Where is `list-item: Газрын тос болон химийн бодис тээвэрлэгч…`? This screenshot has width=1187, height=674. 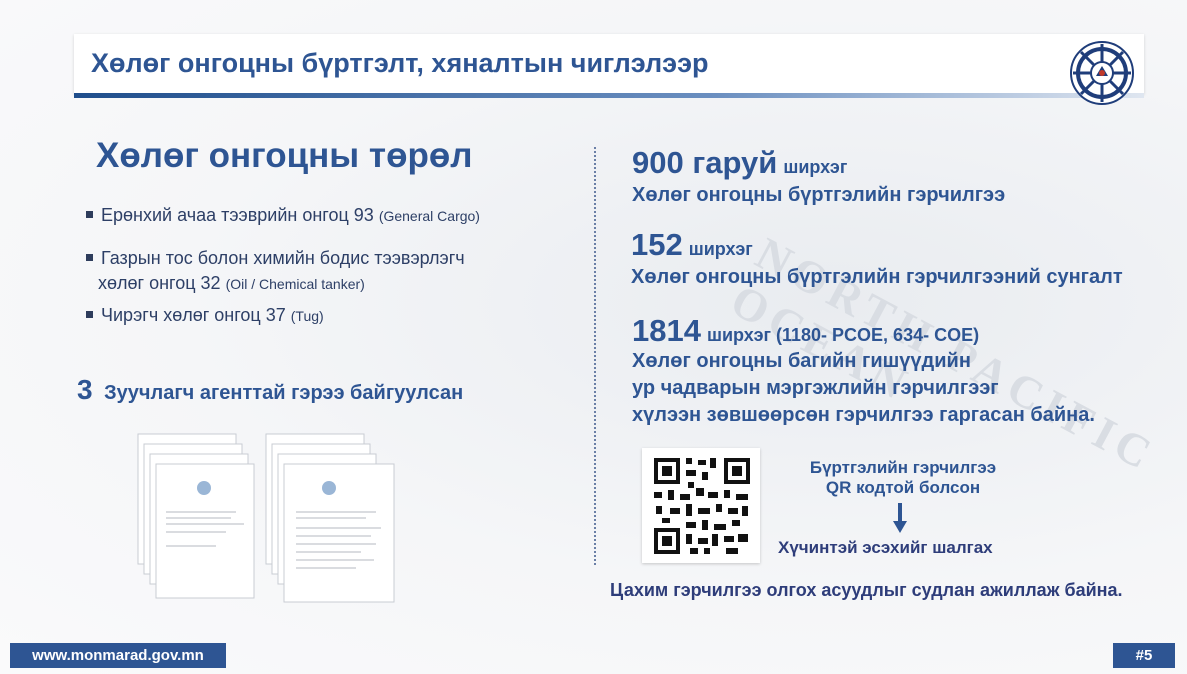 list-item: Газрын тос болон химийн бодис тээвэрлэгч… is located at coordinates (336, 271).